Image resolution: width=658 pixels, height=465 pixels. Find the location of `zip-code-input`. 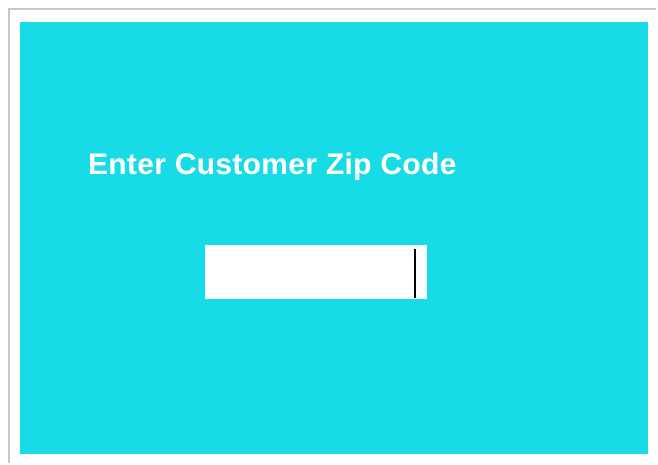

zip-code-input is located at coordinates (316, 272).